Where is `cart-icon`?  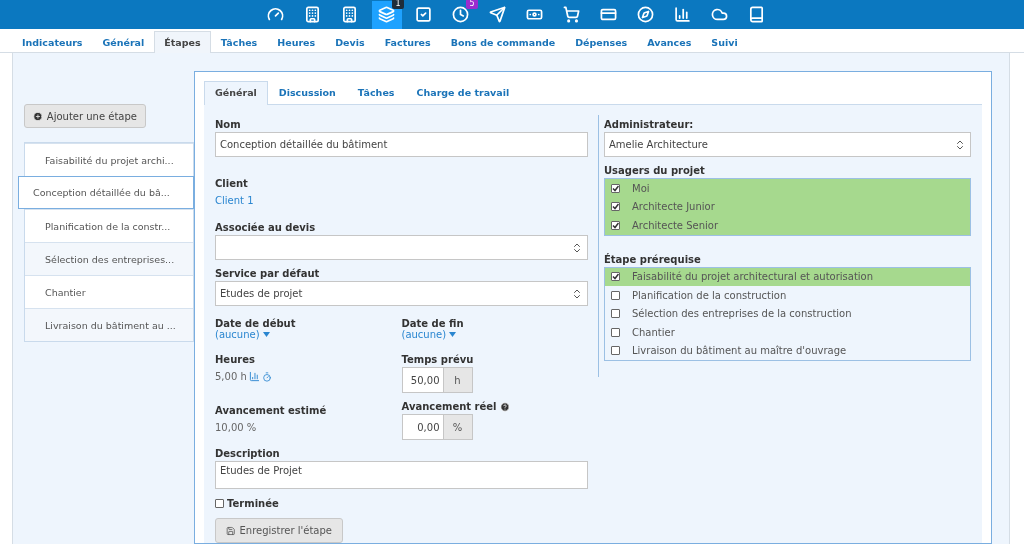
cart-icon is located at coordinates (571, 15).